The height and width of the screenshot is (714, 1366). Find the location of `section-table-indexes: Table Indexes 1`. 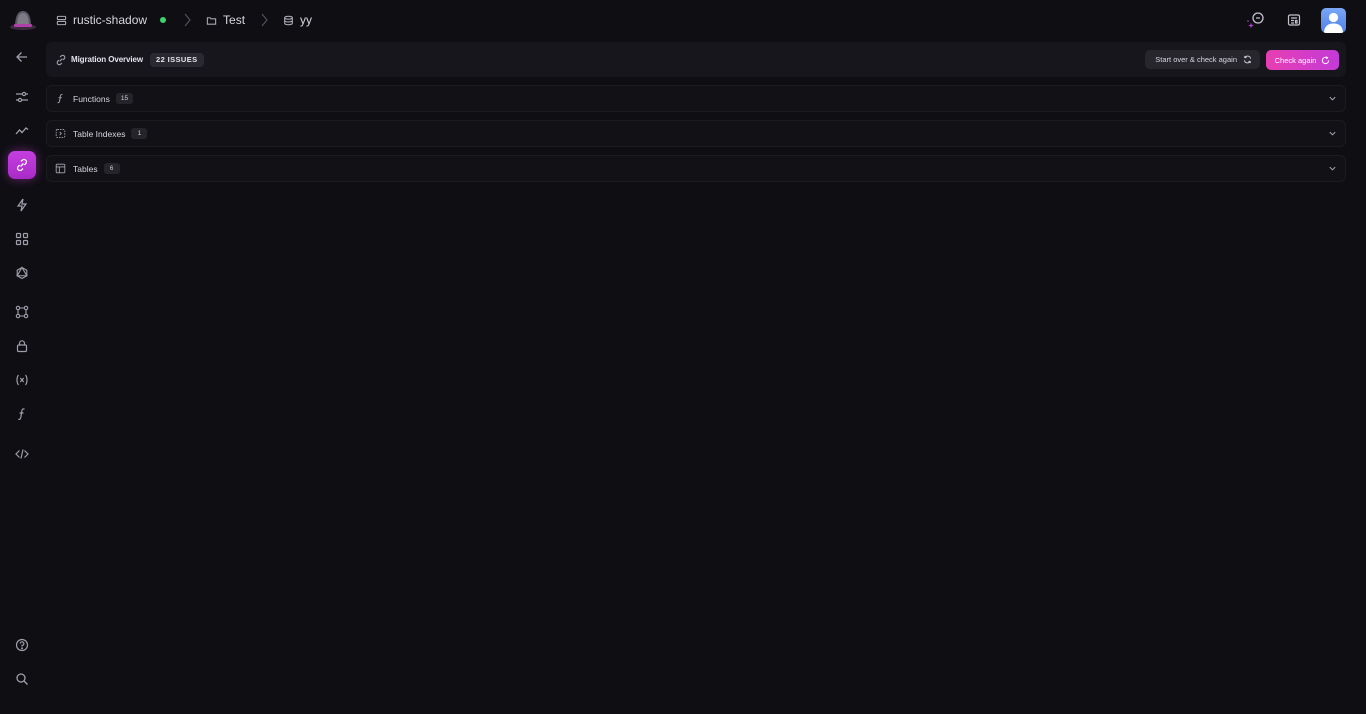

section-table-indexes: Table Indexes 1 is located at coordinates (696, 133).